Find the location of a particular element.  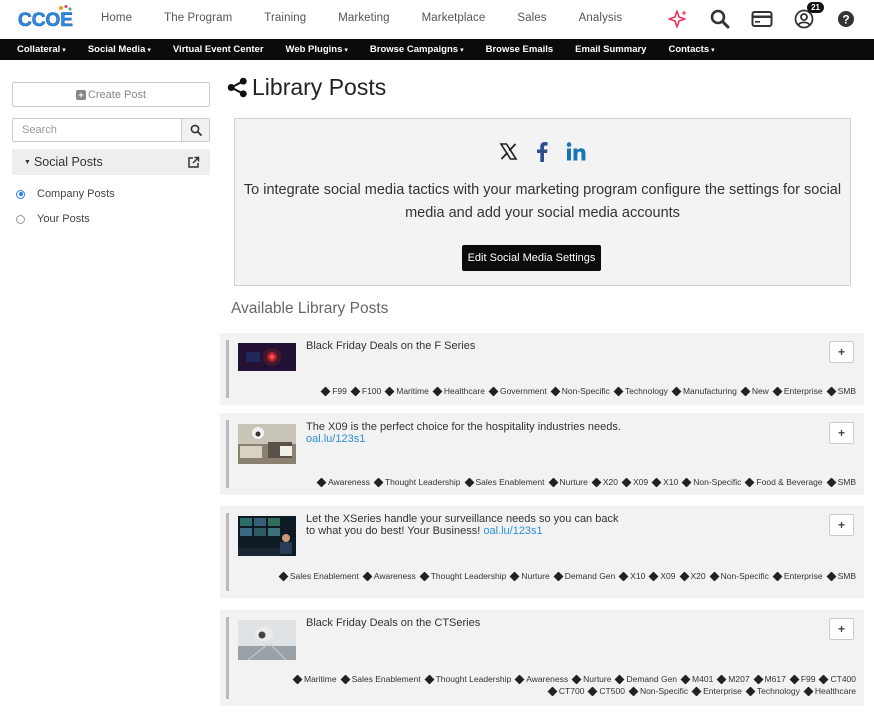

post-tag: New is located at coordinates (754, 391).